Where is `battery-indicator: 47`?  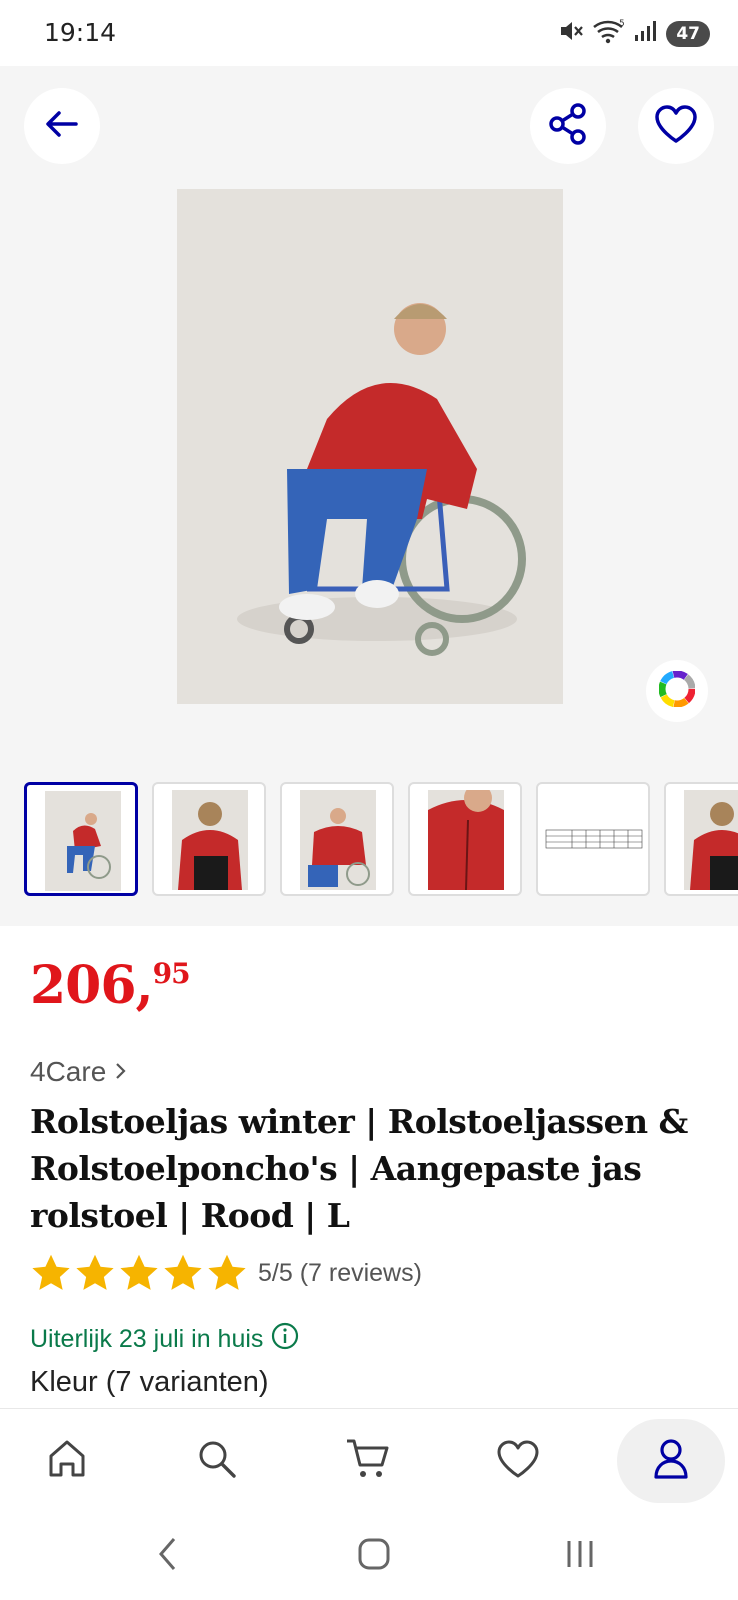 battery-indicator: 47 is located at coordinates (688, 33).